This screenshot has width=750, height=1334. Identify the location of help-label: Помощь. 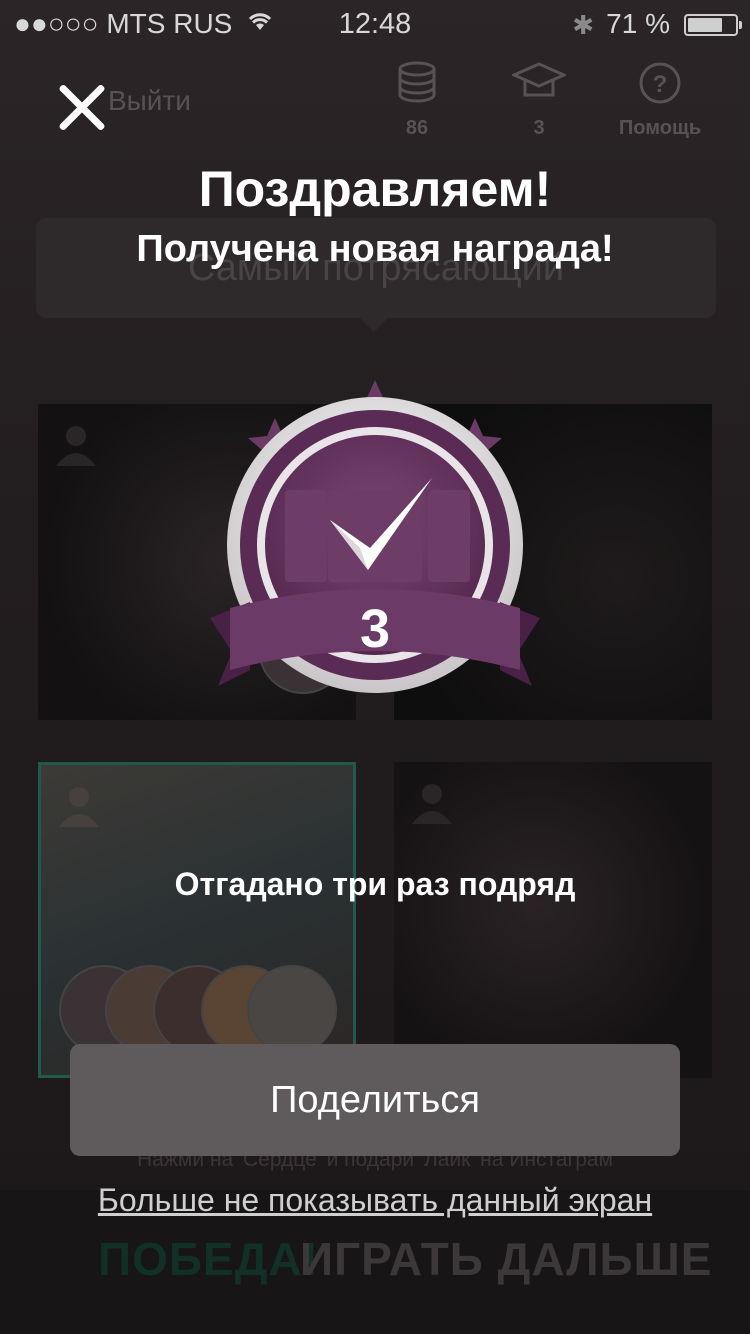
(660, 128).